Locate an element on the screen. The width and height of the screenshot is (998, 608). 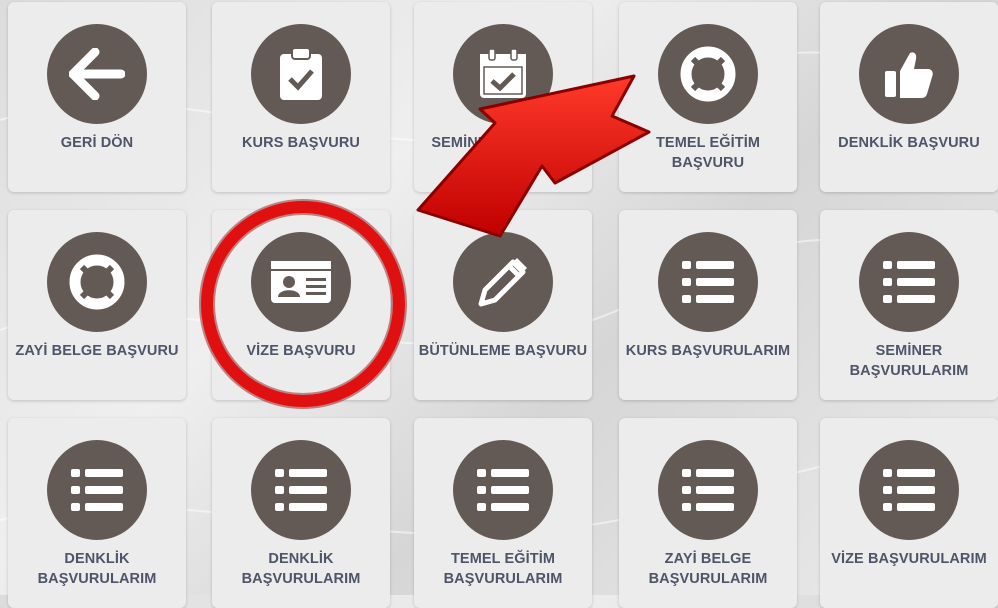
tile-label: VİZE BAŞVURU is located at coordinates (301, 351).